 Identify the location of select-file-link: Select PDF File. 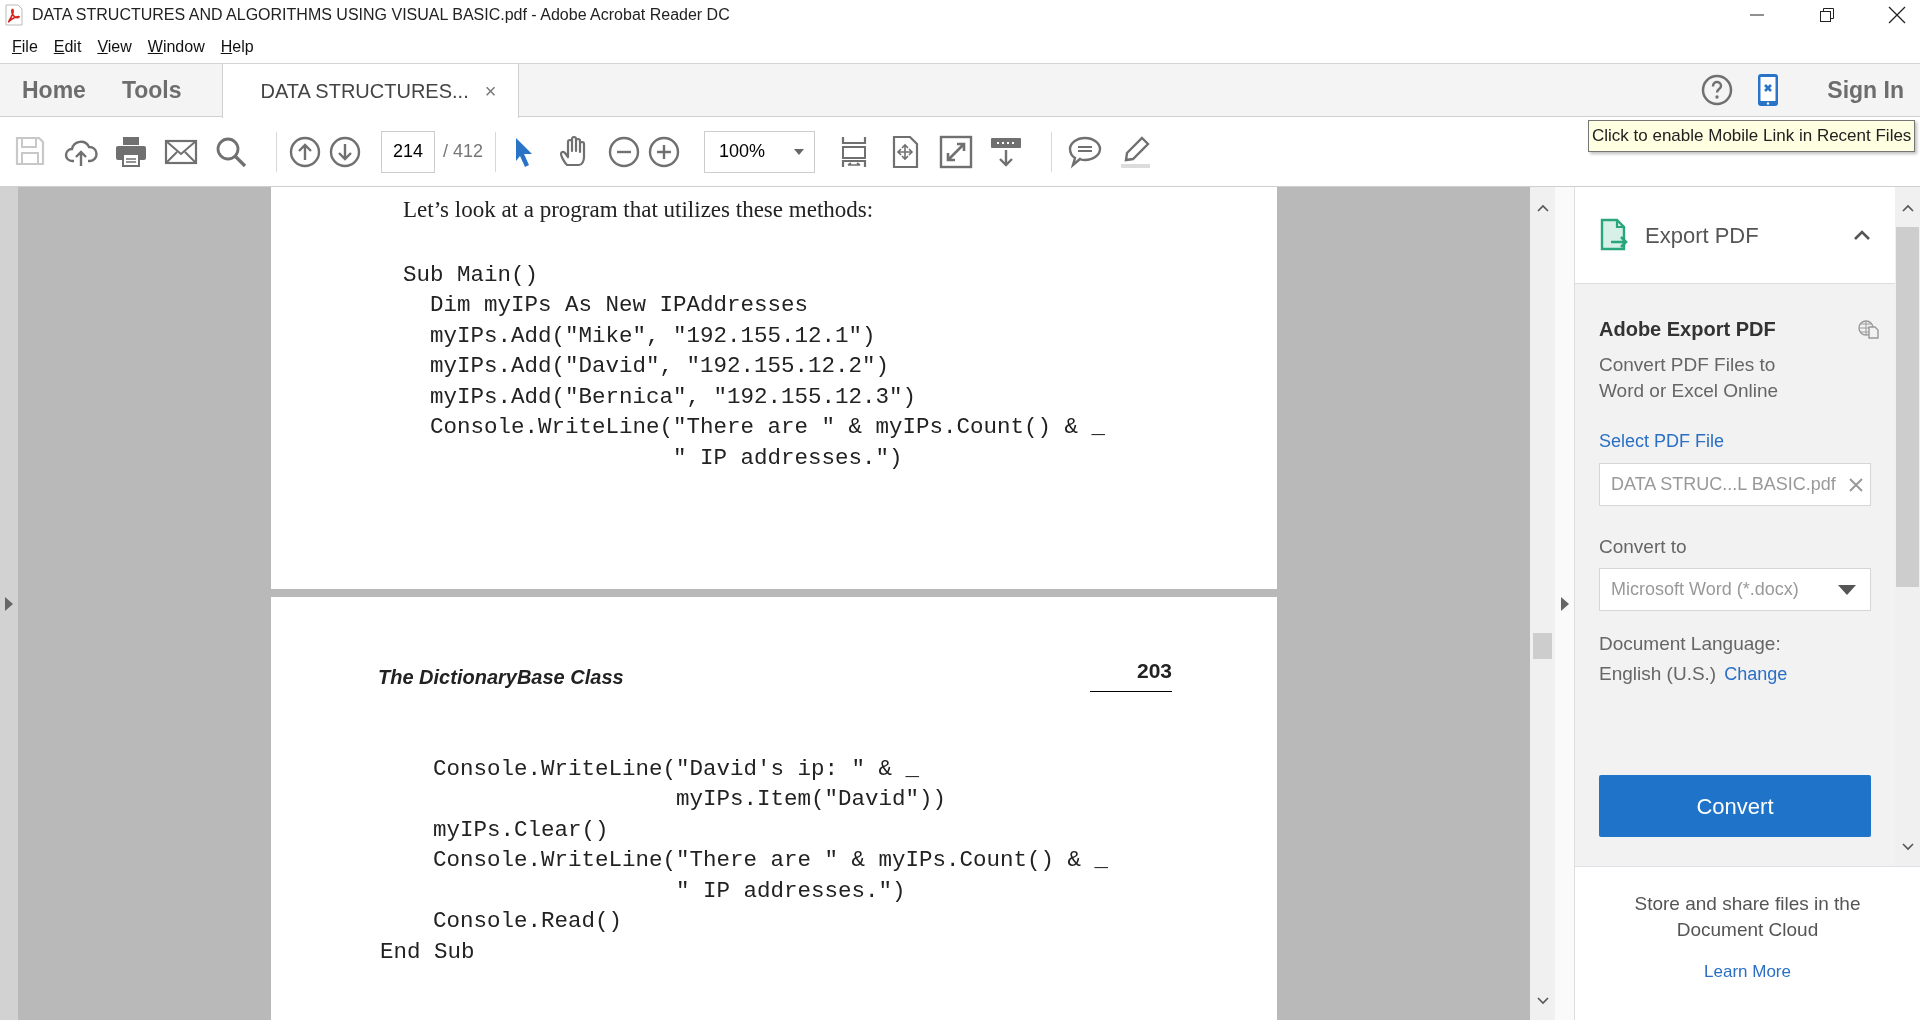
(1662, 441).